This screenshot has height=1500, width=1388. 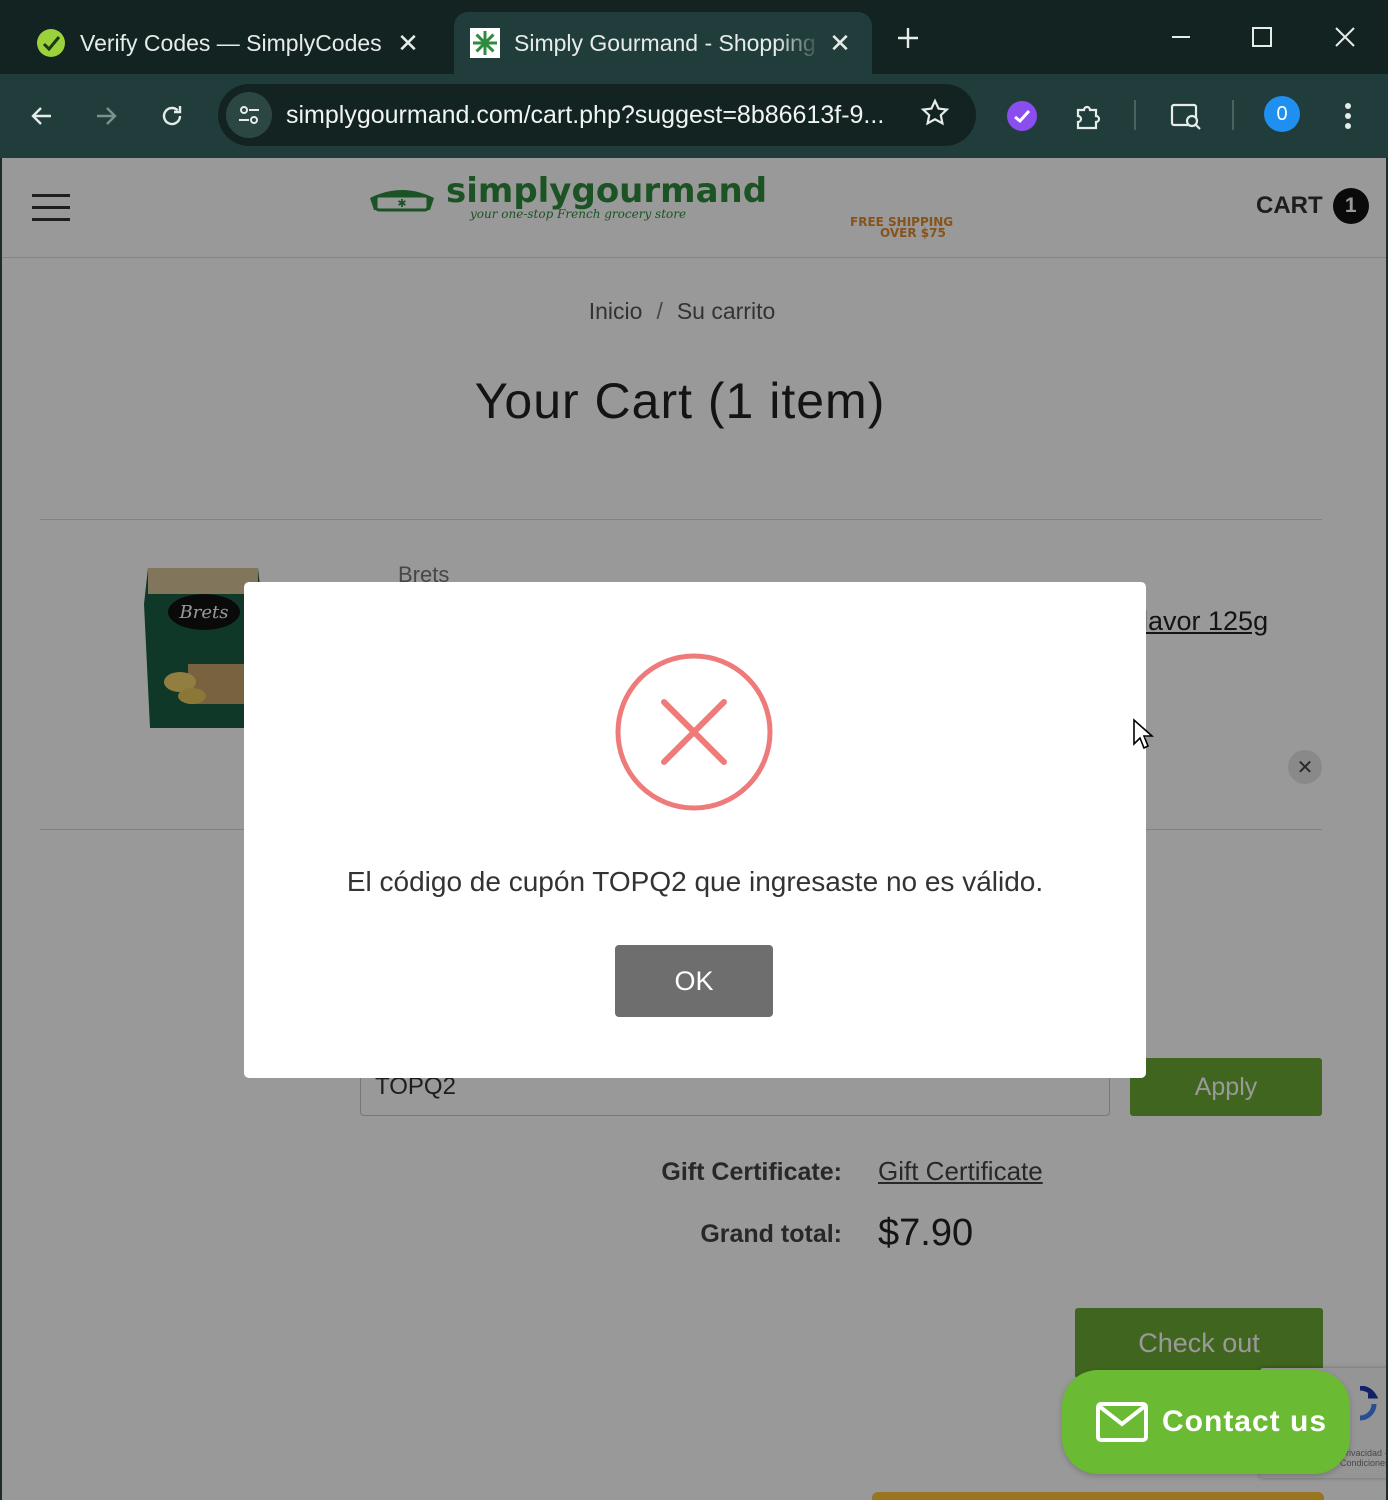 I want to click on error-x-icon, so click(x=694, y=732).